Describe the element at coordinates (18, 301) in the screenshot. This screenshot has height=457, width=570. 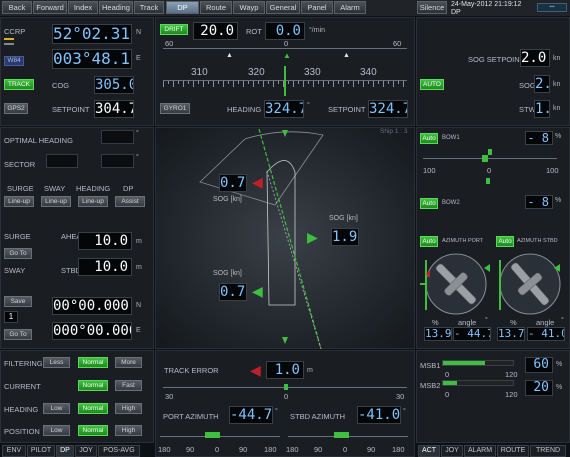
I see `save-button: Save` at that location.